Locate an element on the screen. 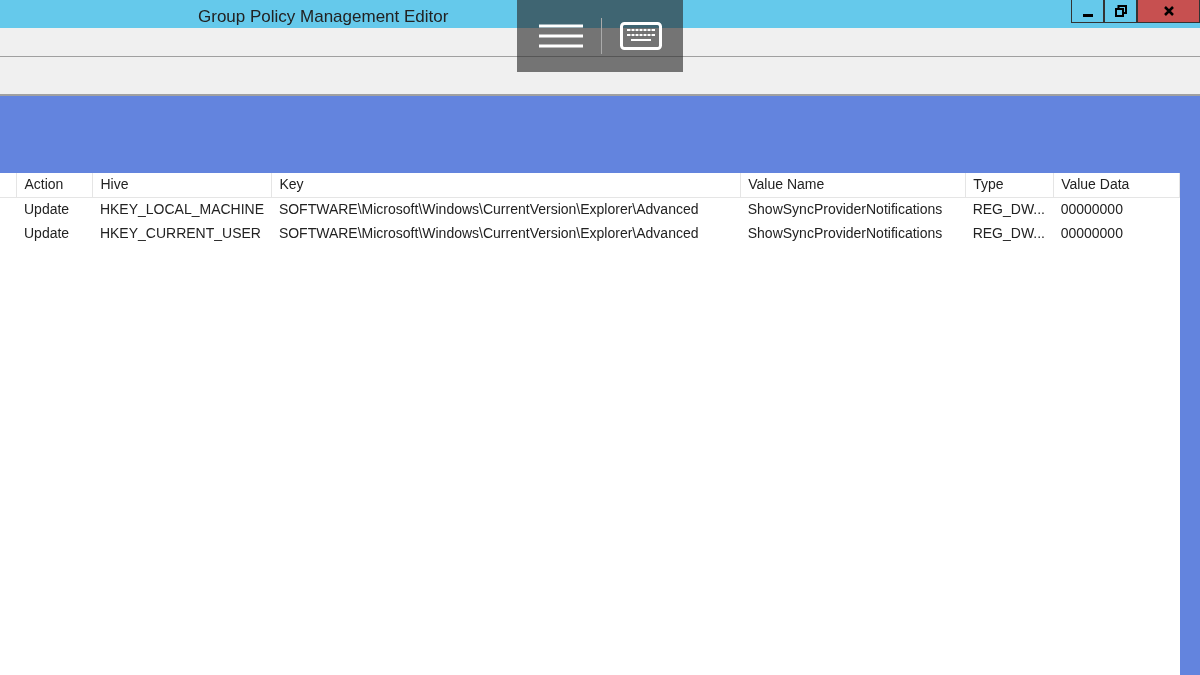  column-header: Action is located at coordinates (55, 185).